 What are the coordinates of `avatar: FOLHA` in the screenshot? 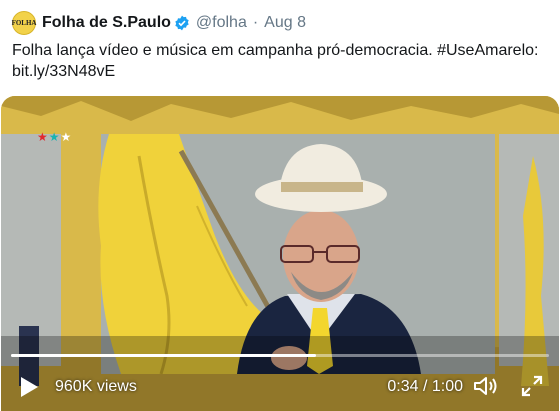 It's located at (24, 23).